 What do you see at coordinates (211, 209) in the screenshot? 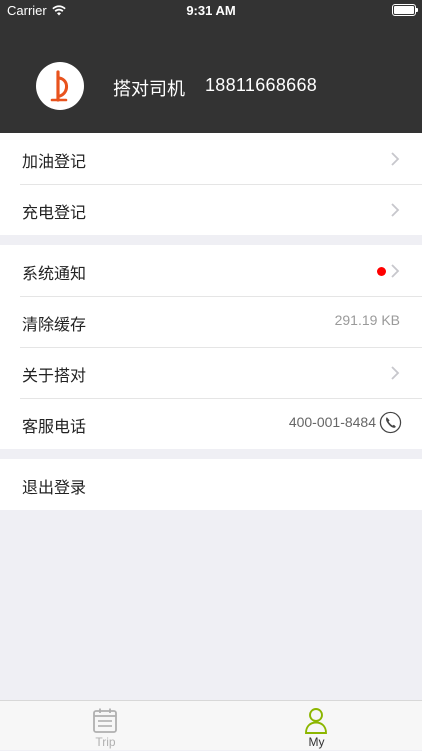
I see `menu-item-charge-record: 充电登记` at bounding box center [211, 209].